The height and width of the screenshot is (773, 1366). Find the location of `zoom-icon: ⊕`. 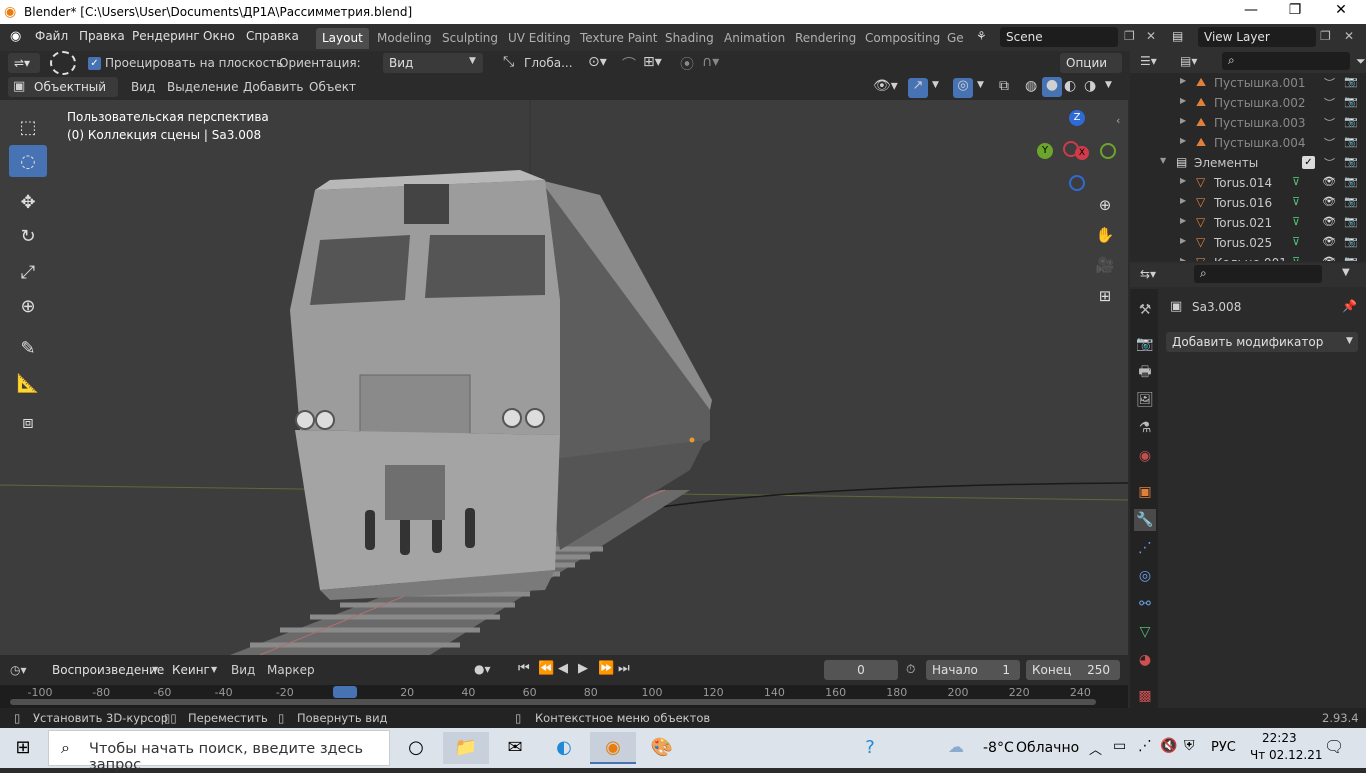

zoom-icon: ⊕ is located at coordinates (1105, 205).